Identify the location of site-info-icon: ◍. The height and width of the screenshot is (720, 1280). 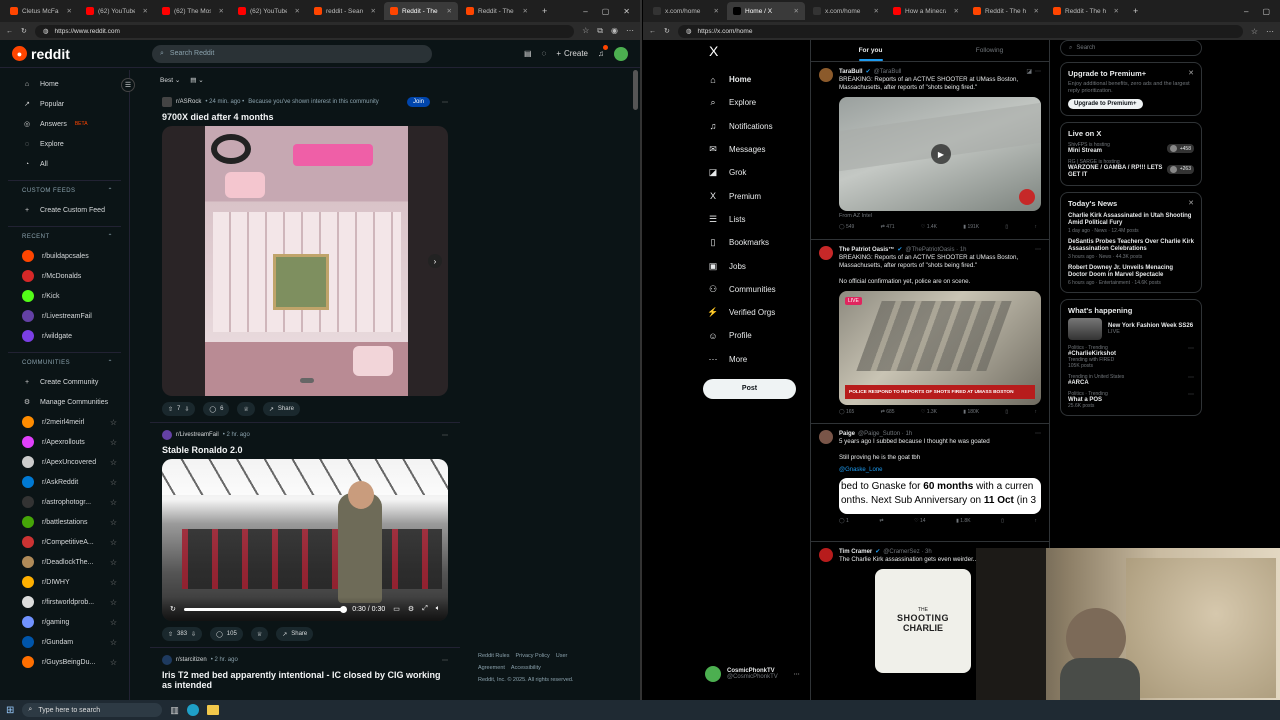
(46, 31).